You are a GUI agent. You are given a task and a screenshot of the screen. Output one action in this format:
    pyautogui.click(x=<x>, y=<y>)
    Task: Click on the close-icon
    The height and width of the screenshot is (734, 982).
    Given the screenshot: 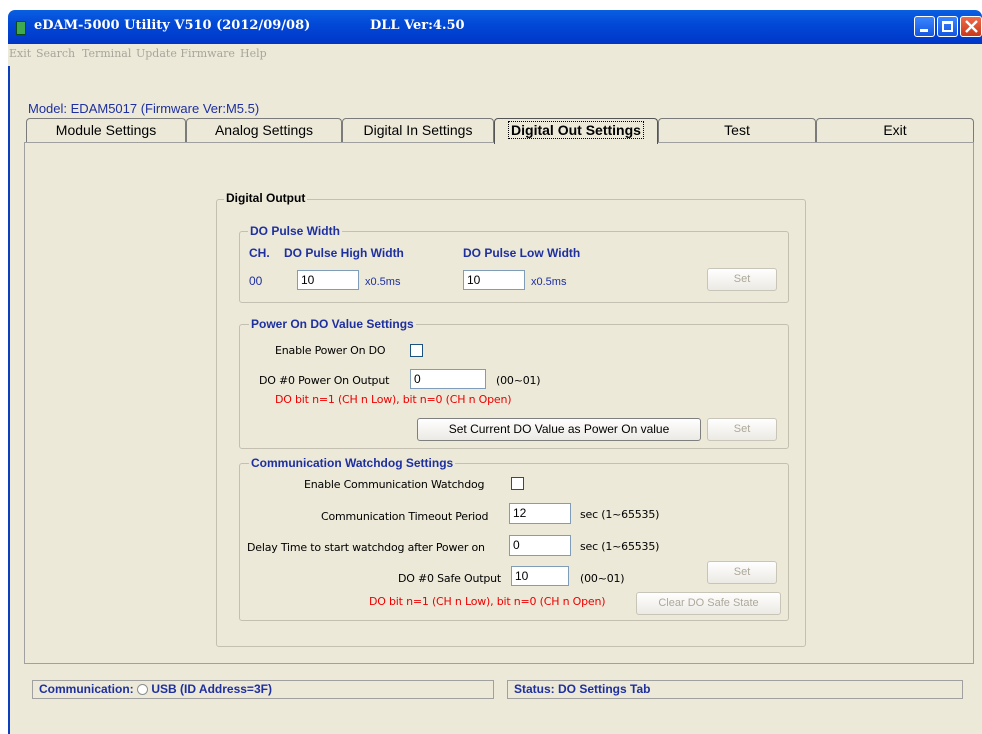 What is the action you would take?
    pyautogui.click(x=971, y=26)
    